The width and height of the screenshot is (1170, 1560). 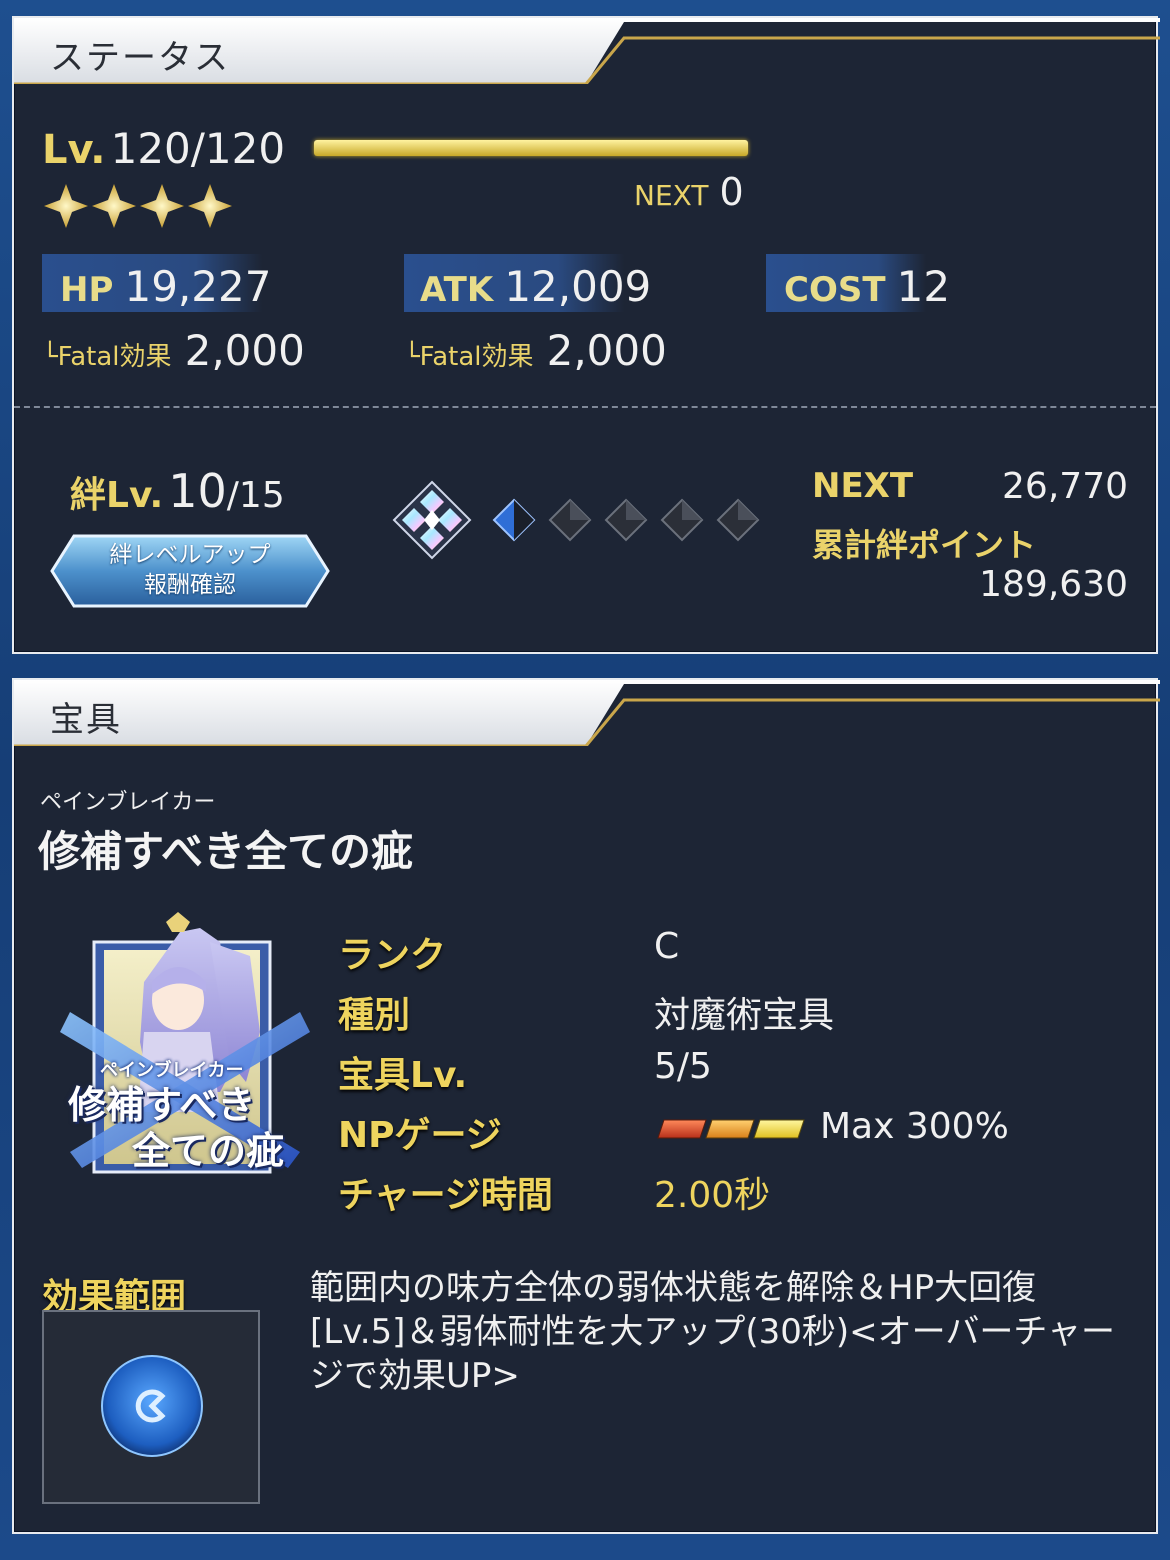 I want to click on level-next-value: 0, so click(x=731, y=192).